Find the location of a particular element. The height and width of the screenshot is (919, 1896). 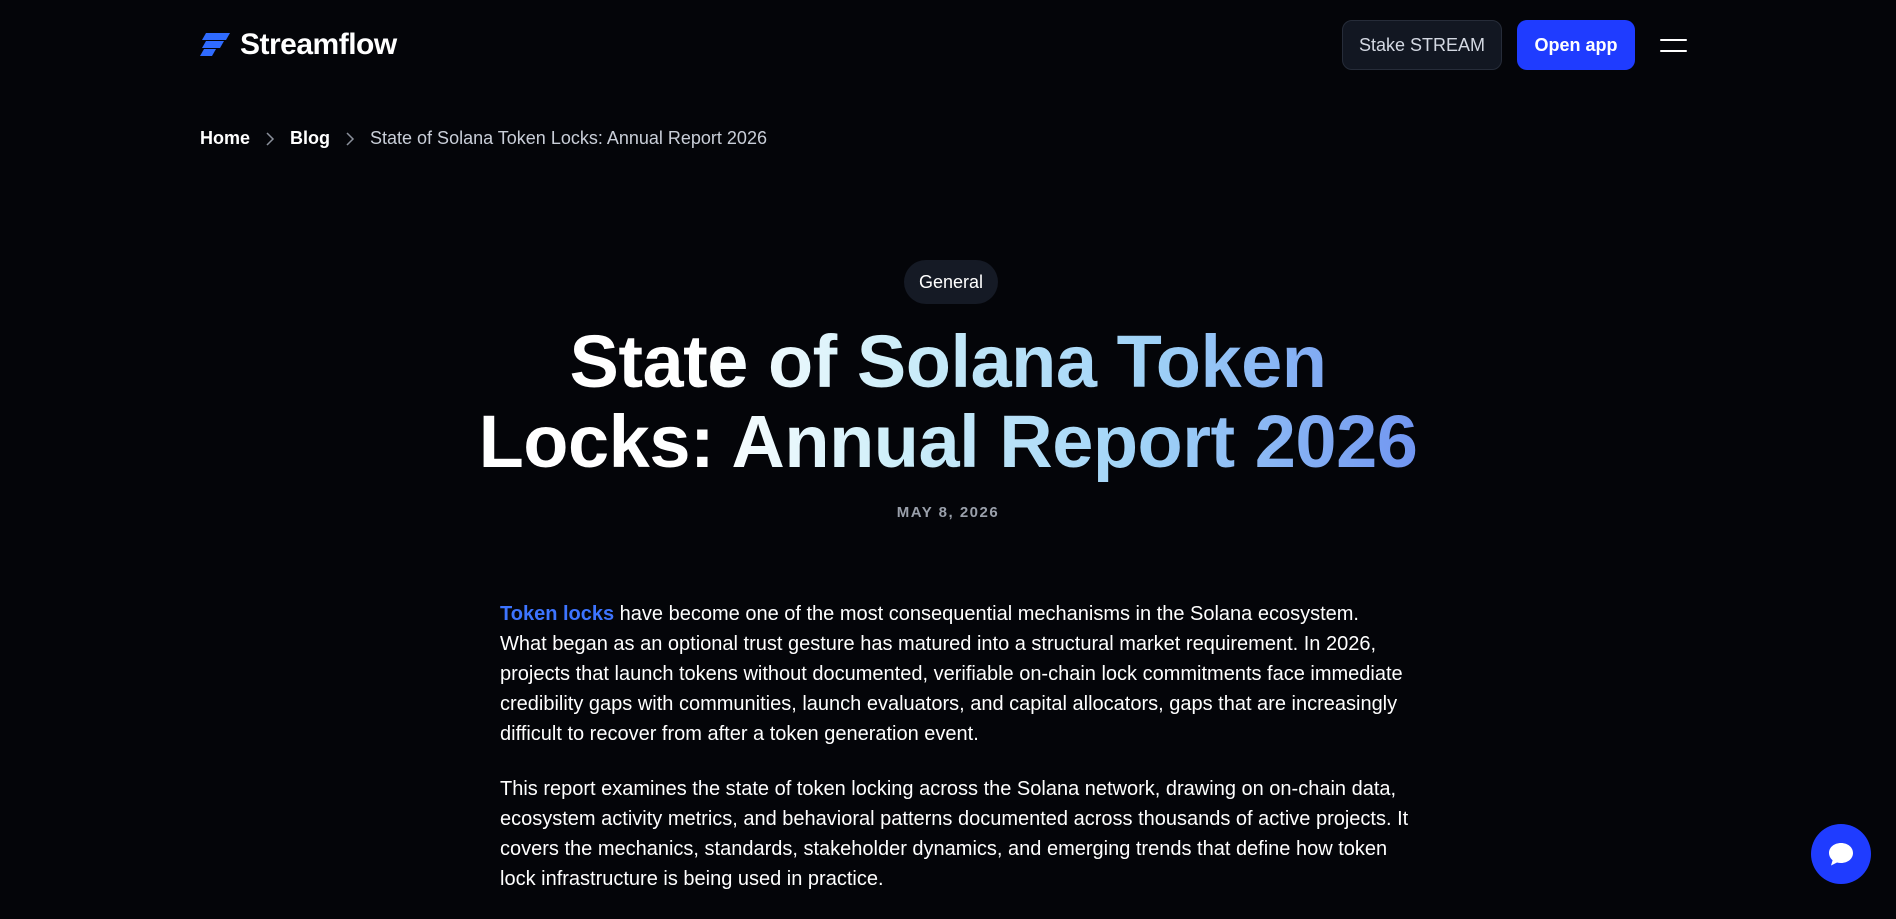

open-app-button: Open app is located at coordinates (1576, 45).